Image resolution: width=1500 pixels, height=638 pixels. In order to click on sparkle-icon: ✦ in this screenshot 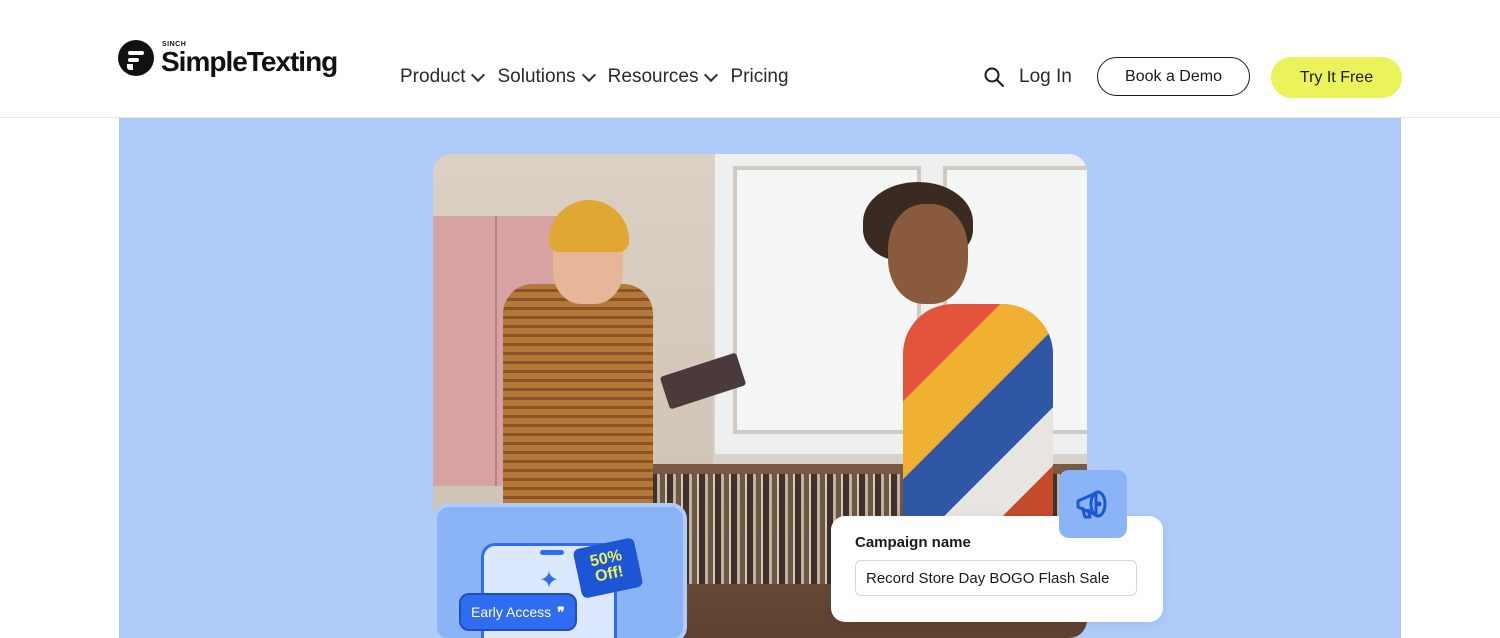, I will do `click(549, 580)`.